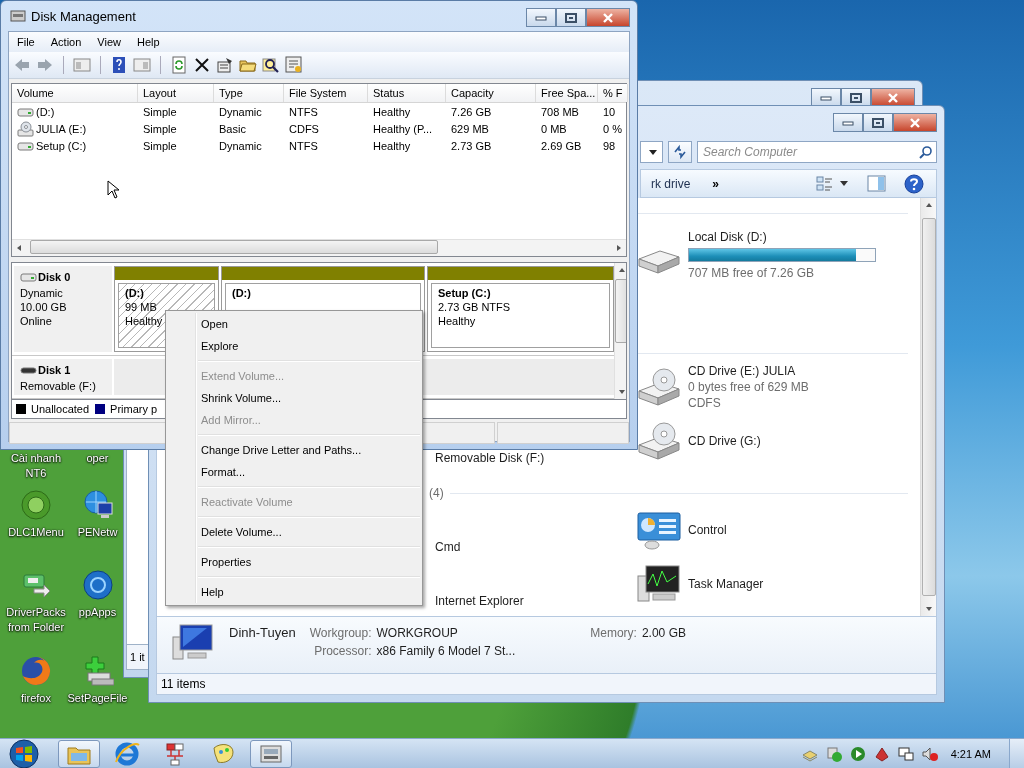 This screenshot has height=768, width=1024. What do you see at coordinates (651, 151) in the screenshot?
I see `address-bar` at bounding box center [651, 151].